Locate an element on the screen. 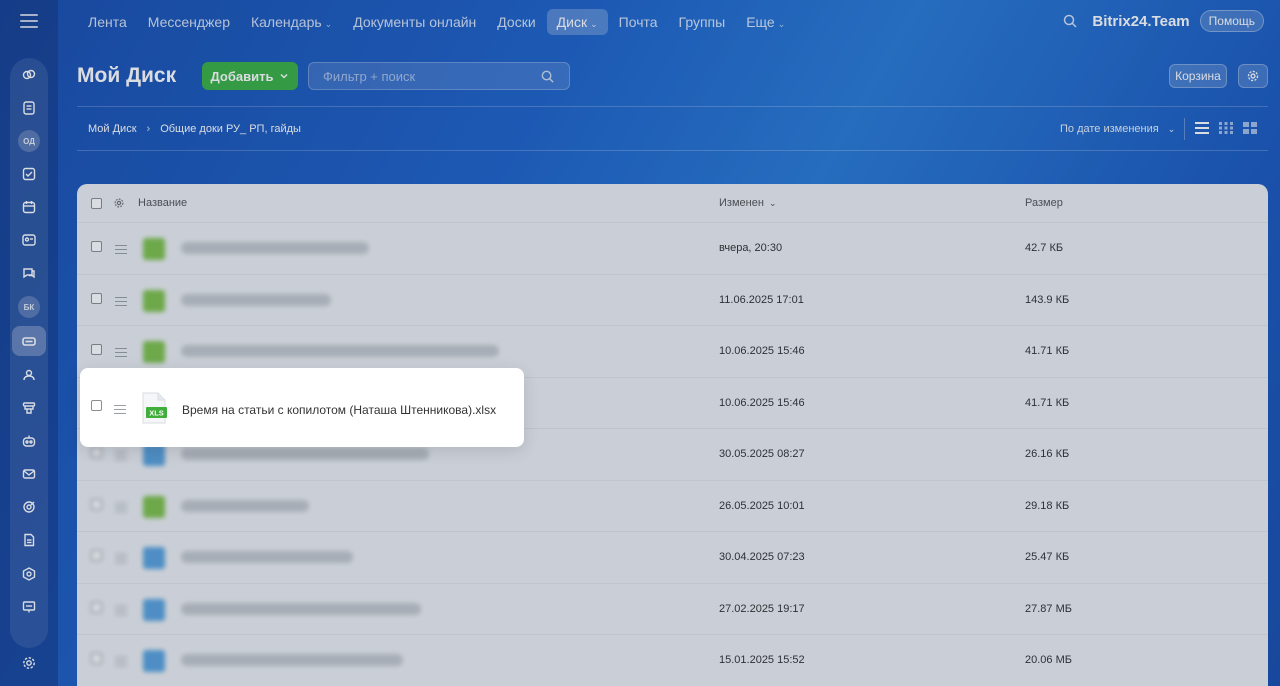 The width and height of the screenshot is (1280, 686). nav-item: Мессенджер is located at coordinates (189, 22).